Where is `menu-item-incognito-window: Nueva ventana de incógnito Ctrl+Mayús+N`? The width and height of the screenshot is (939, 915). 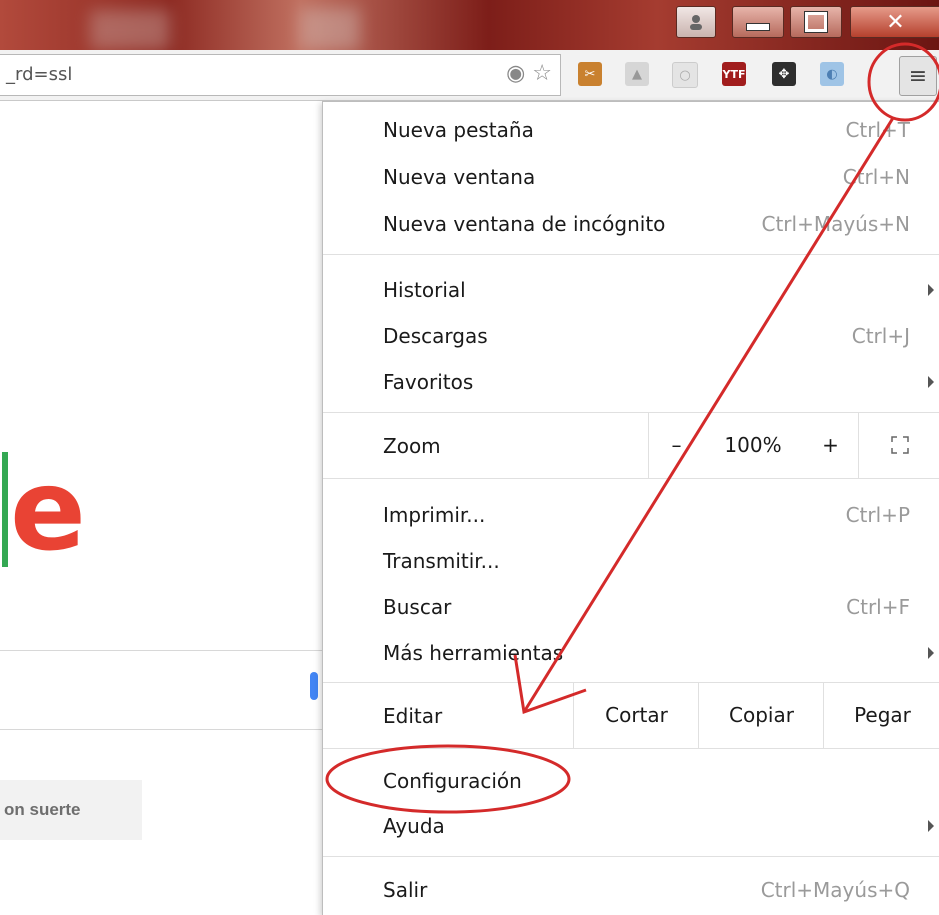 menu-item-incognito-window: Nueva ventana de incógnito Ctrl+Mayús+N is located at coordinates (631, 226).